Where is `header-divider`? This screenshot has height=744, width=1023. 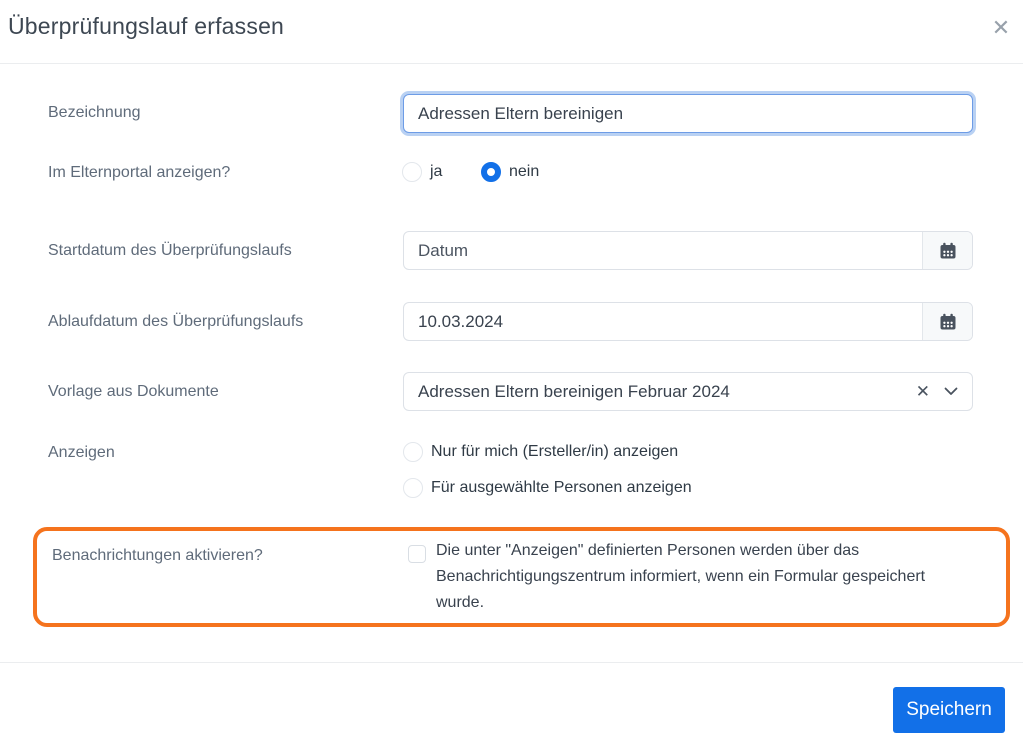
header-divider is located at coordinates (511, 63).